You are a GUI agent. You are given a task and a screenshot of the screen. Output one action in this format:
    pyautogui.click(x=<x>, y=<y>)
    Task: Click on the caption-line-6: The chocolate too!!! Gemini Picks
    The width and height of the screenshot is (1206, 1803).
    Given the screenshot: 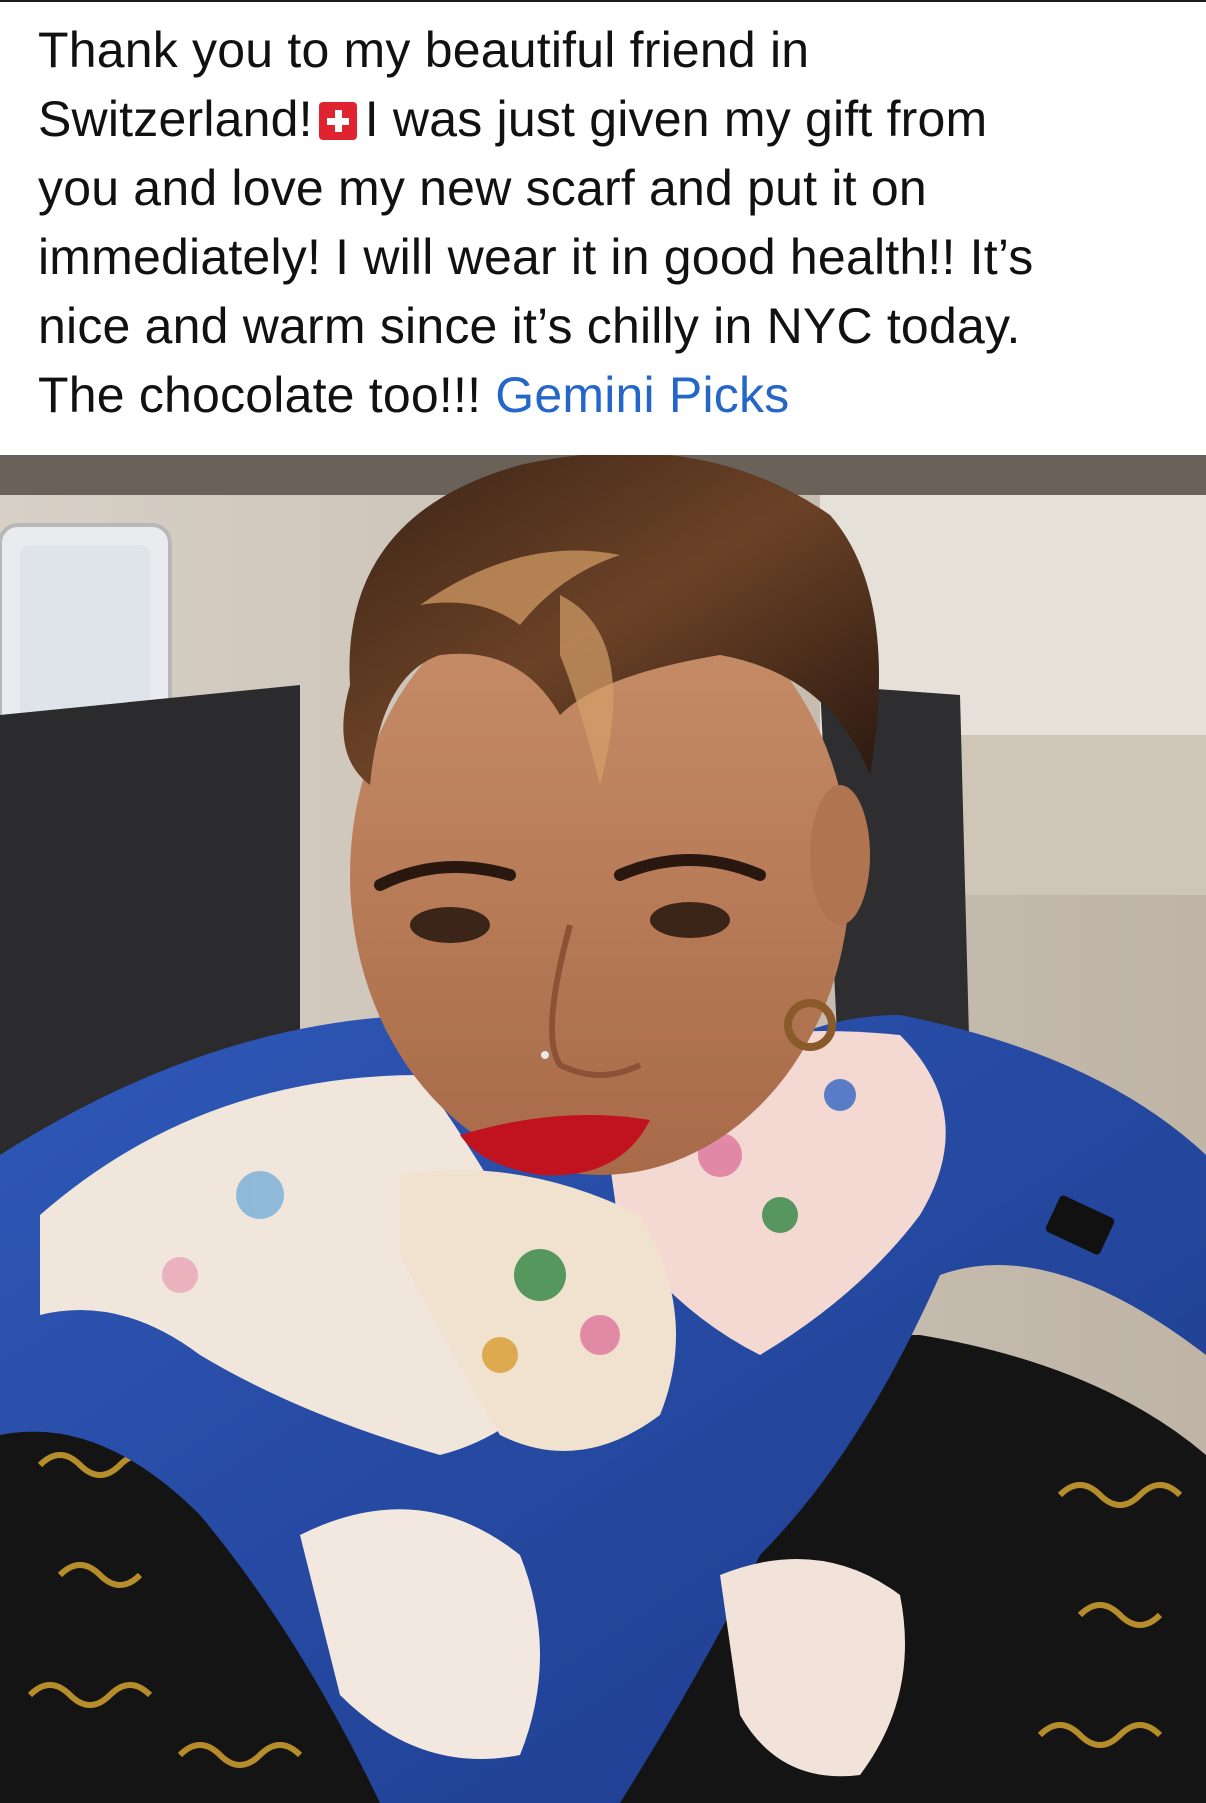 What is the action you would take?
    pyautogui.click(x=414, y=395)
    